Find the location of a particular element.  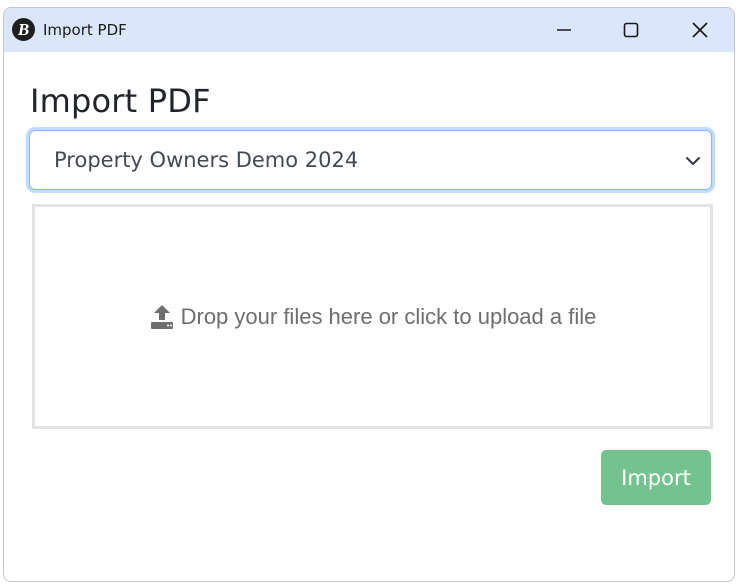

project-select: Property Owners Demo 2024 is located at coordinates (370, 160).